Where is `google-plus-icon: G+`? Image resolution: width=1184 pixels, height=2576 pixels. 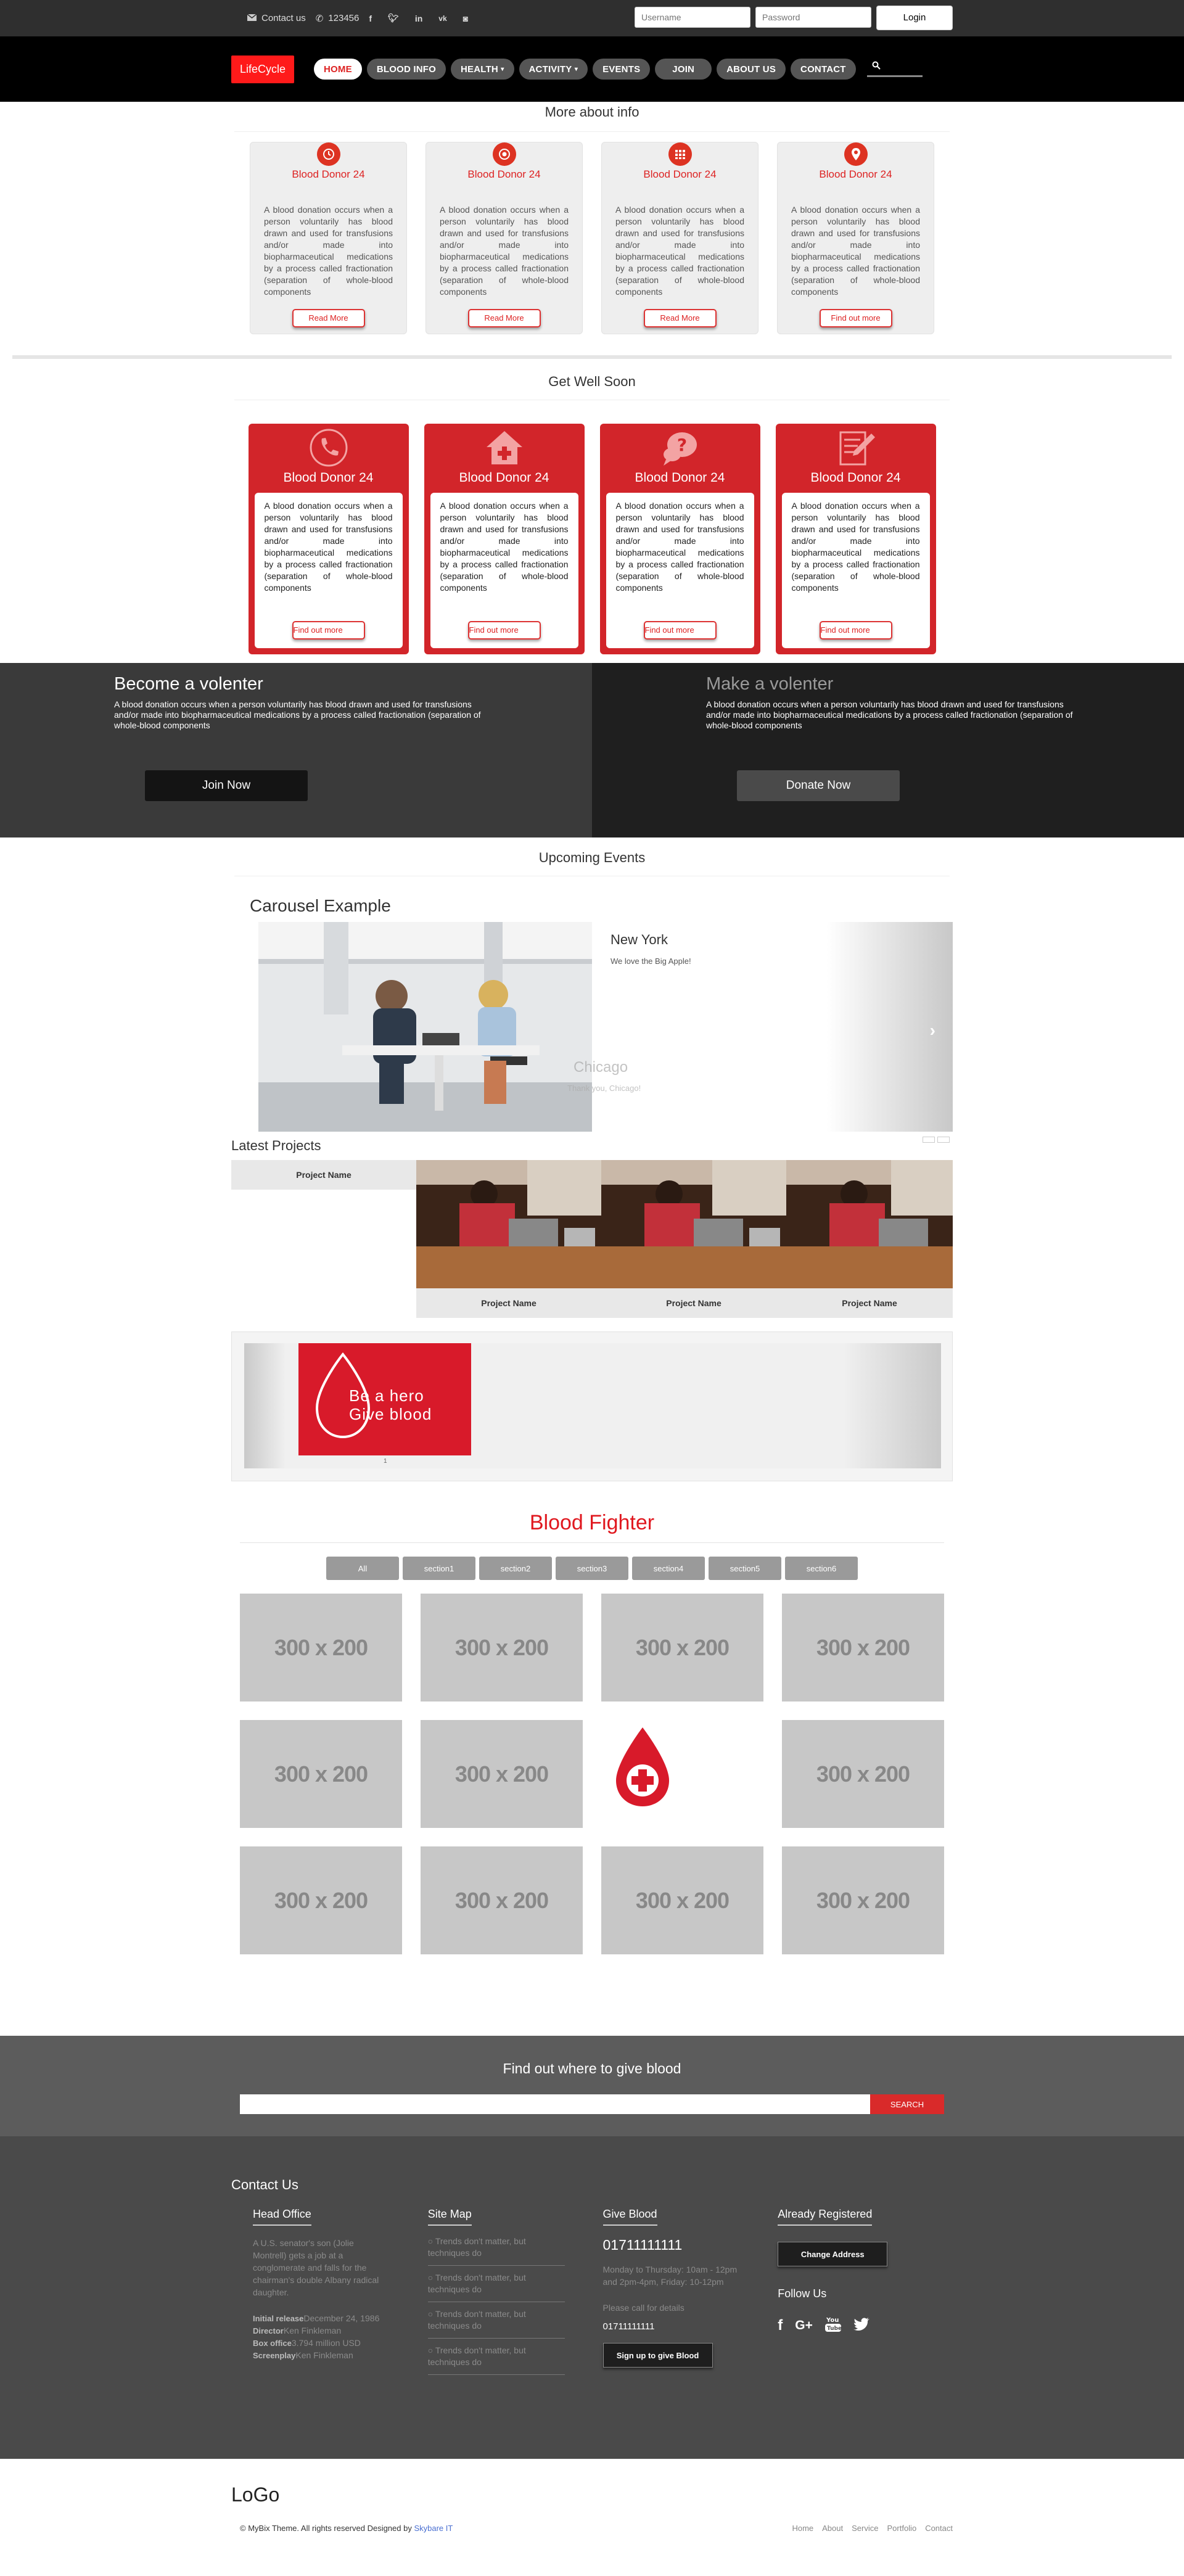
google-plus-icon: G+ is located at coordinates (804, 2325).